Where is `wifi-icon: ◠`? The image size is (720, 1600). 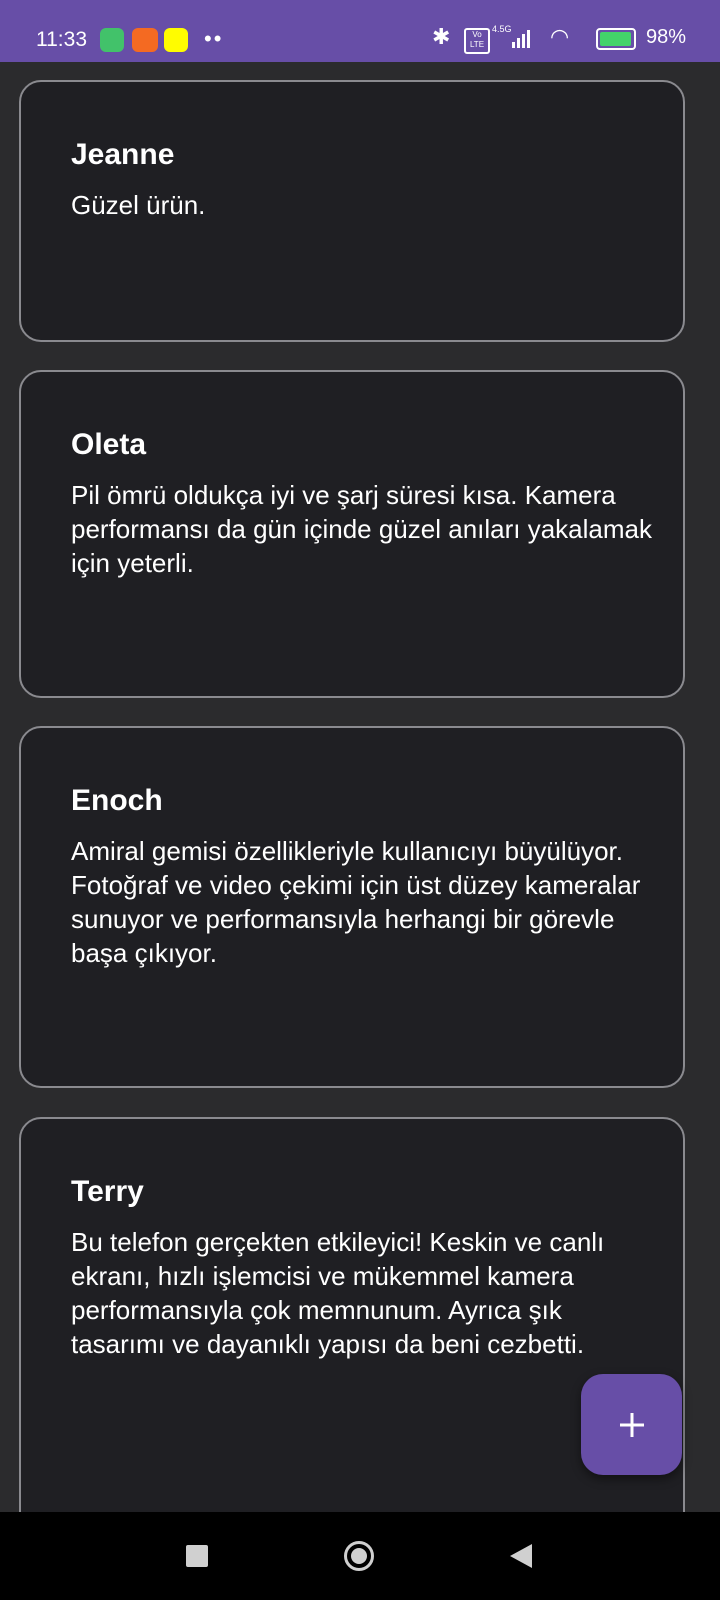
wifi-icon: ◠ is located at coordinates (560, 36).